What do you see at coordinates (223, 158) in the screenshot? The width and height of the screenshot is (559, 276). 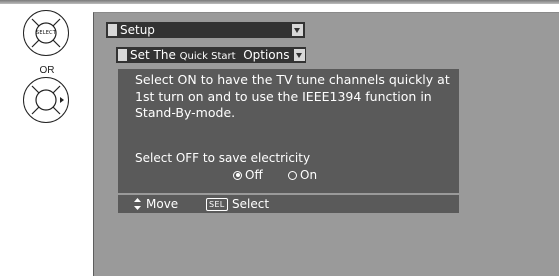 I see `save-electricity-text: Select OFF to save electricity` at bounding box center [223, 158].